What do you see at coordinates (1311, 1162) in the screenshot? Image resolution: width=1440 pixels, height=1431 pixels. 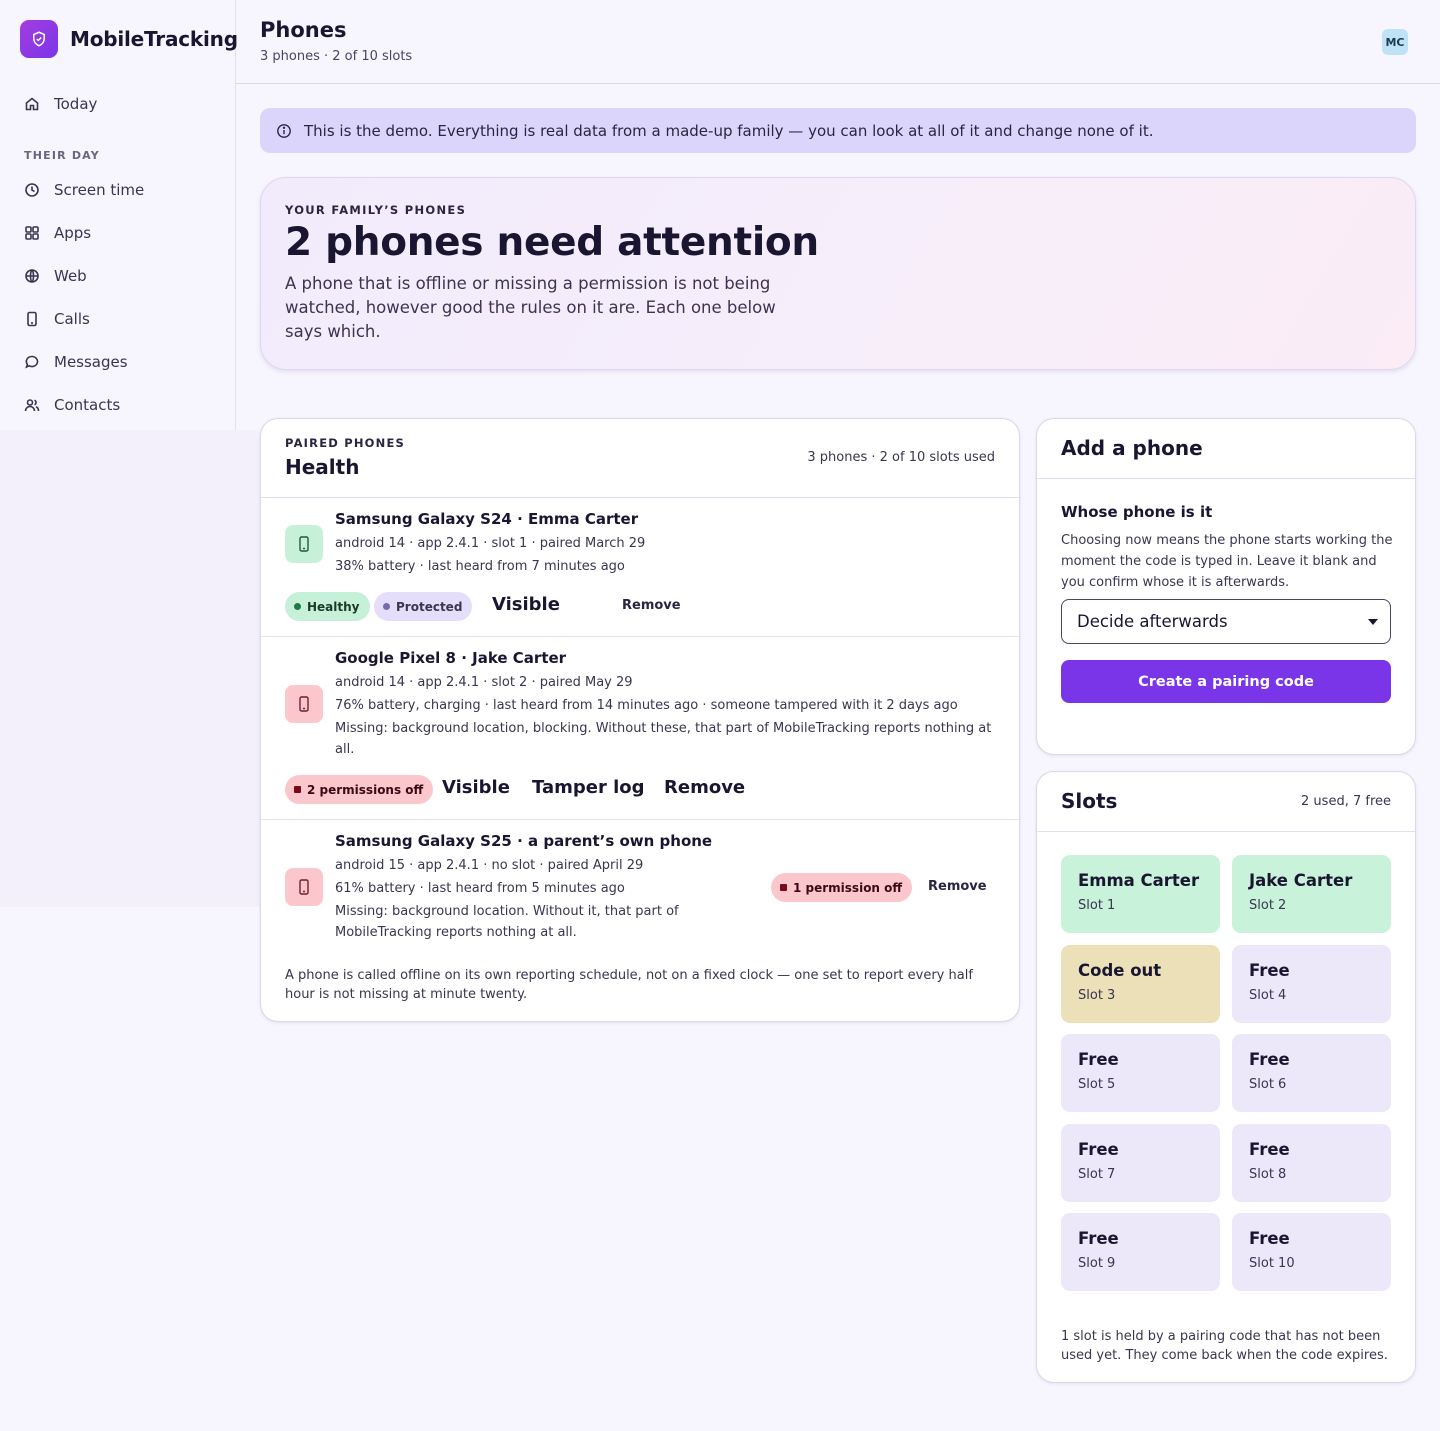 I see `slot-tile: Free Slot 8` at bounding box center [1311, 1162].